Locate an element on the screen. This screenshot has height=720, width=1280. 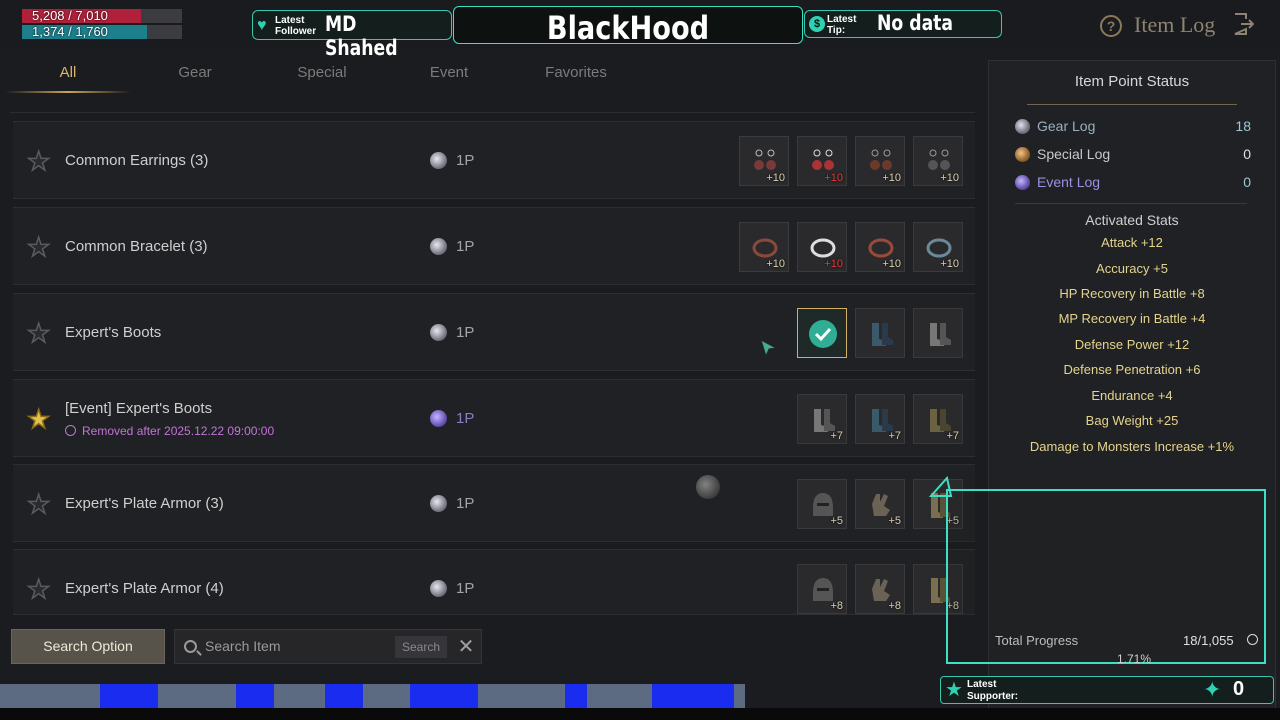
tab-all: All is located at coordinates (68, 72).